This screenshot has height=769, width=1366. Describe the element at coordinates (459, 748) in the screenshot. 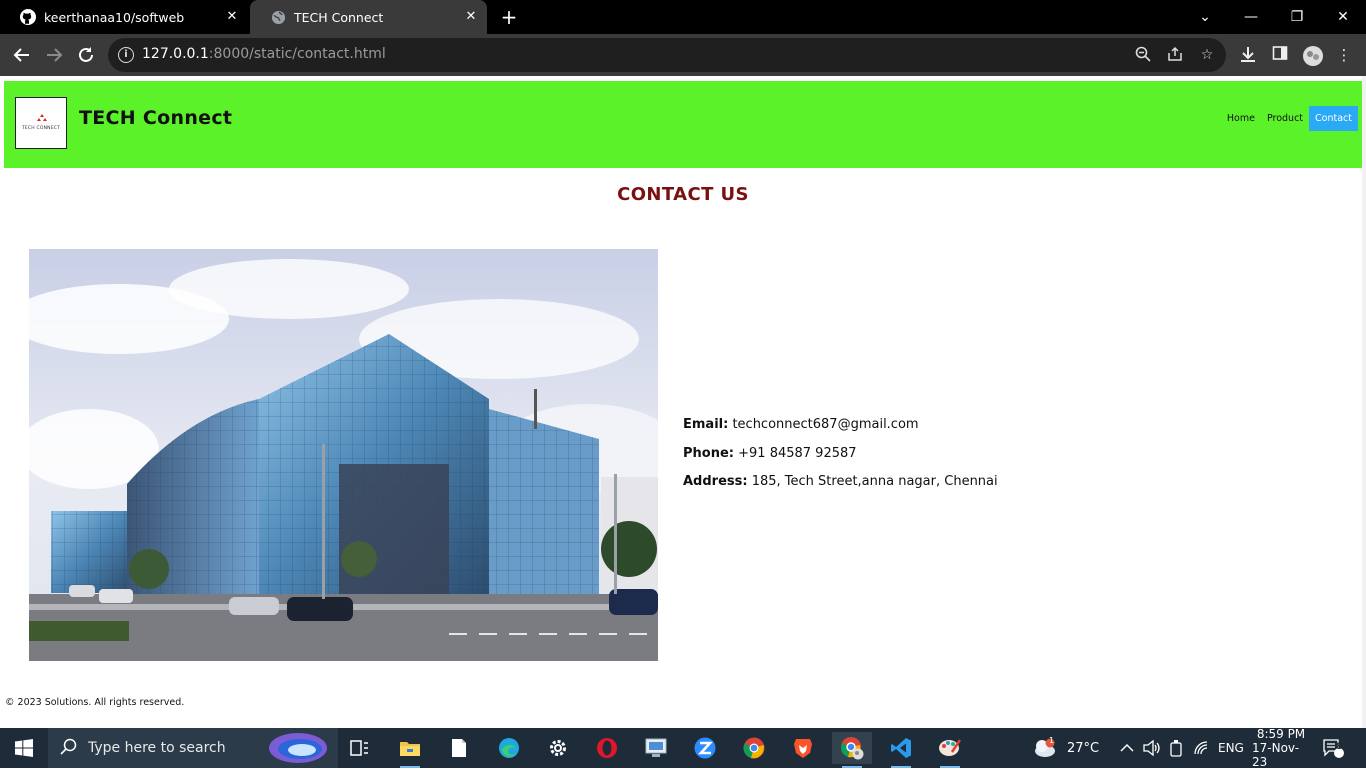

I see `notepad-icon` at that location.